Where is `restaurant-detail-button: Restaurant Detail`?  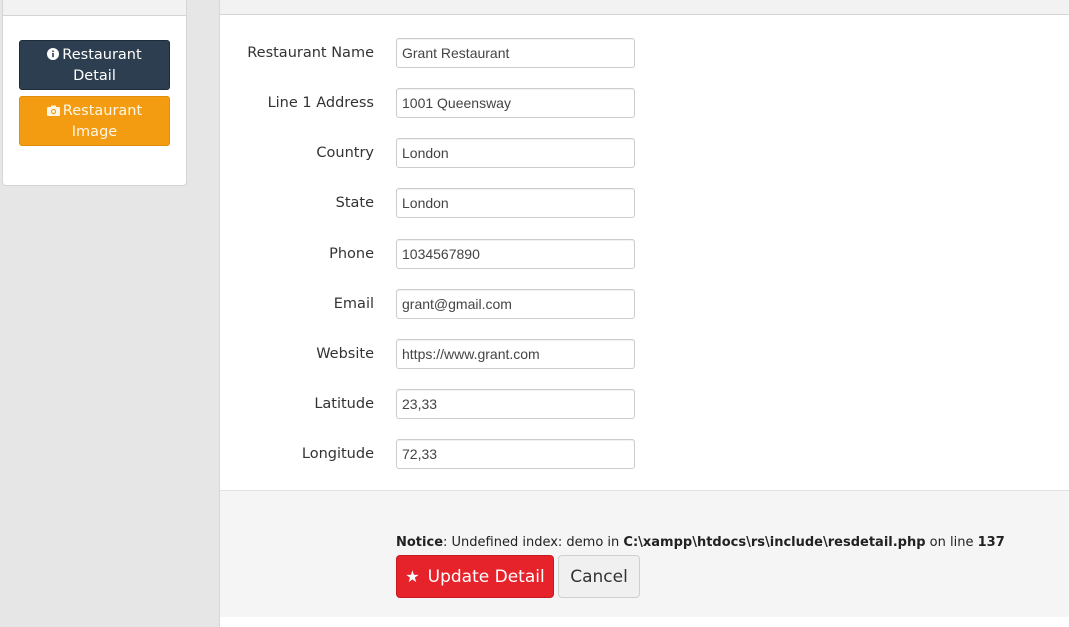 restaurant-detail-button: Restaurant Detail is located at coordinates (94, 65).